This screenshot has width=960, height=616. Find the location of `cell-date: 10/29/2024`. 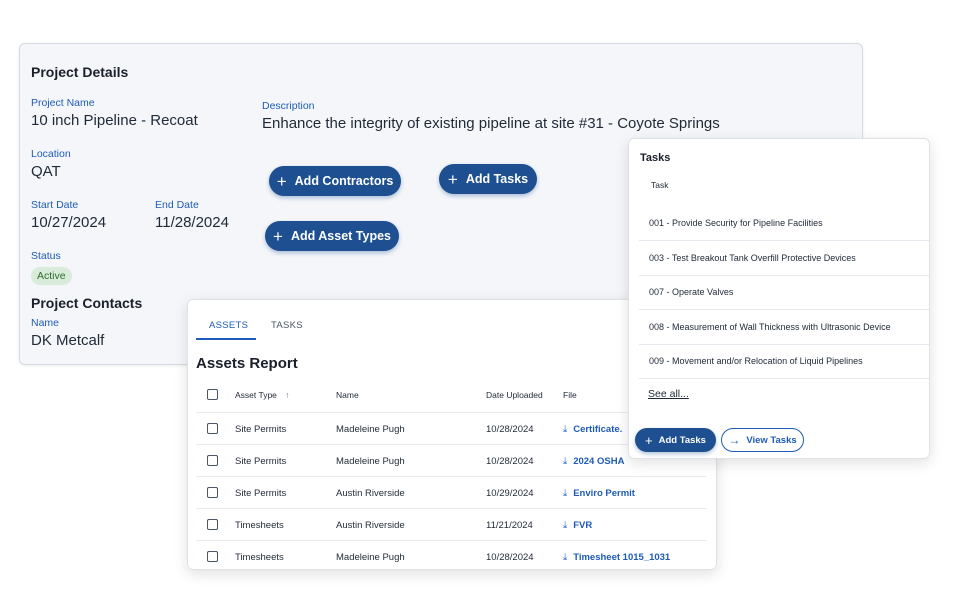

cell-date: 10/29/2024 is located at coordinates (510, 493).